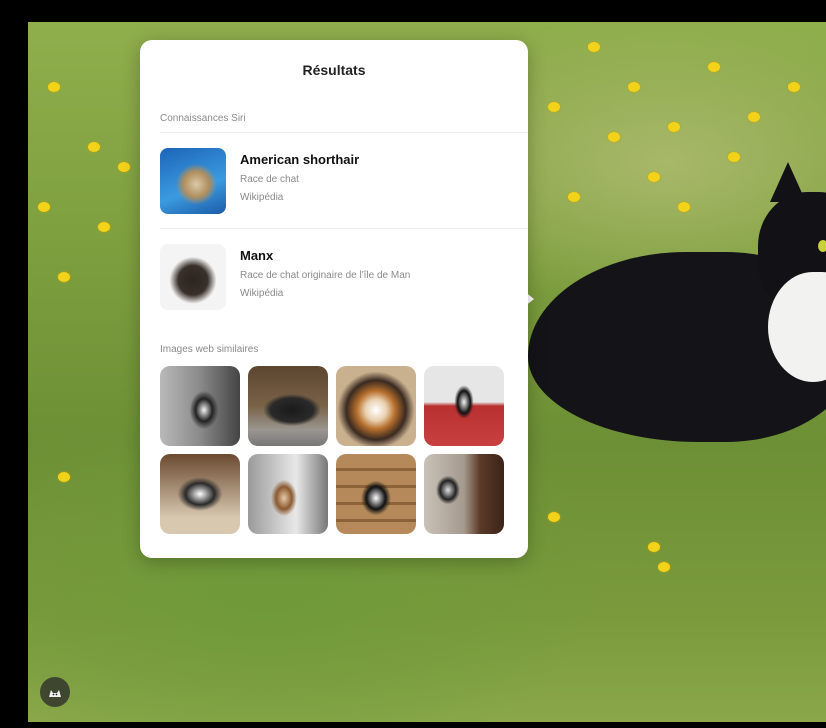 Image resolution: width=826 pixels, height=728 pixels. Describe the element at coordinates (335, 450) in the screenshot. I see `similar-images-grid` at that location.